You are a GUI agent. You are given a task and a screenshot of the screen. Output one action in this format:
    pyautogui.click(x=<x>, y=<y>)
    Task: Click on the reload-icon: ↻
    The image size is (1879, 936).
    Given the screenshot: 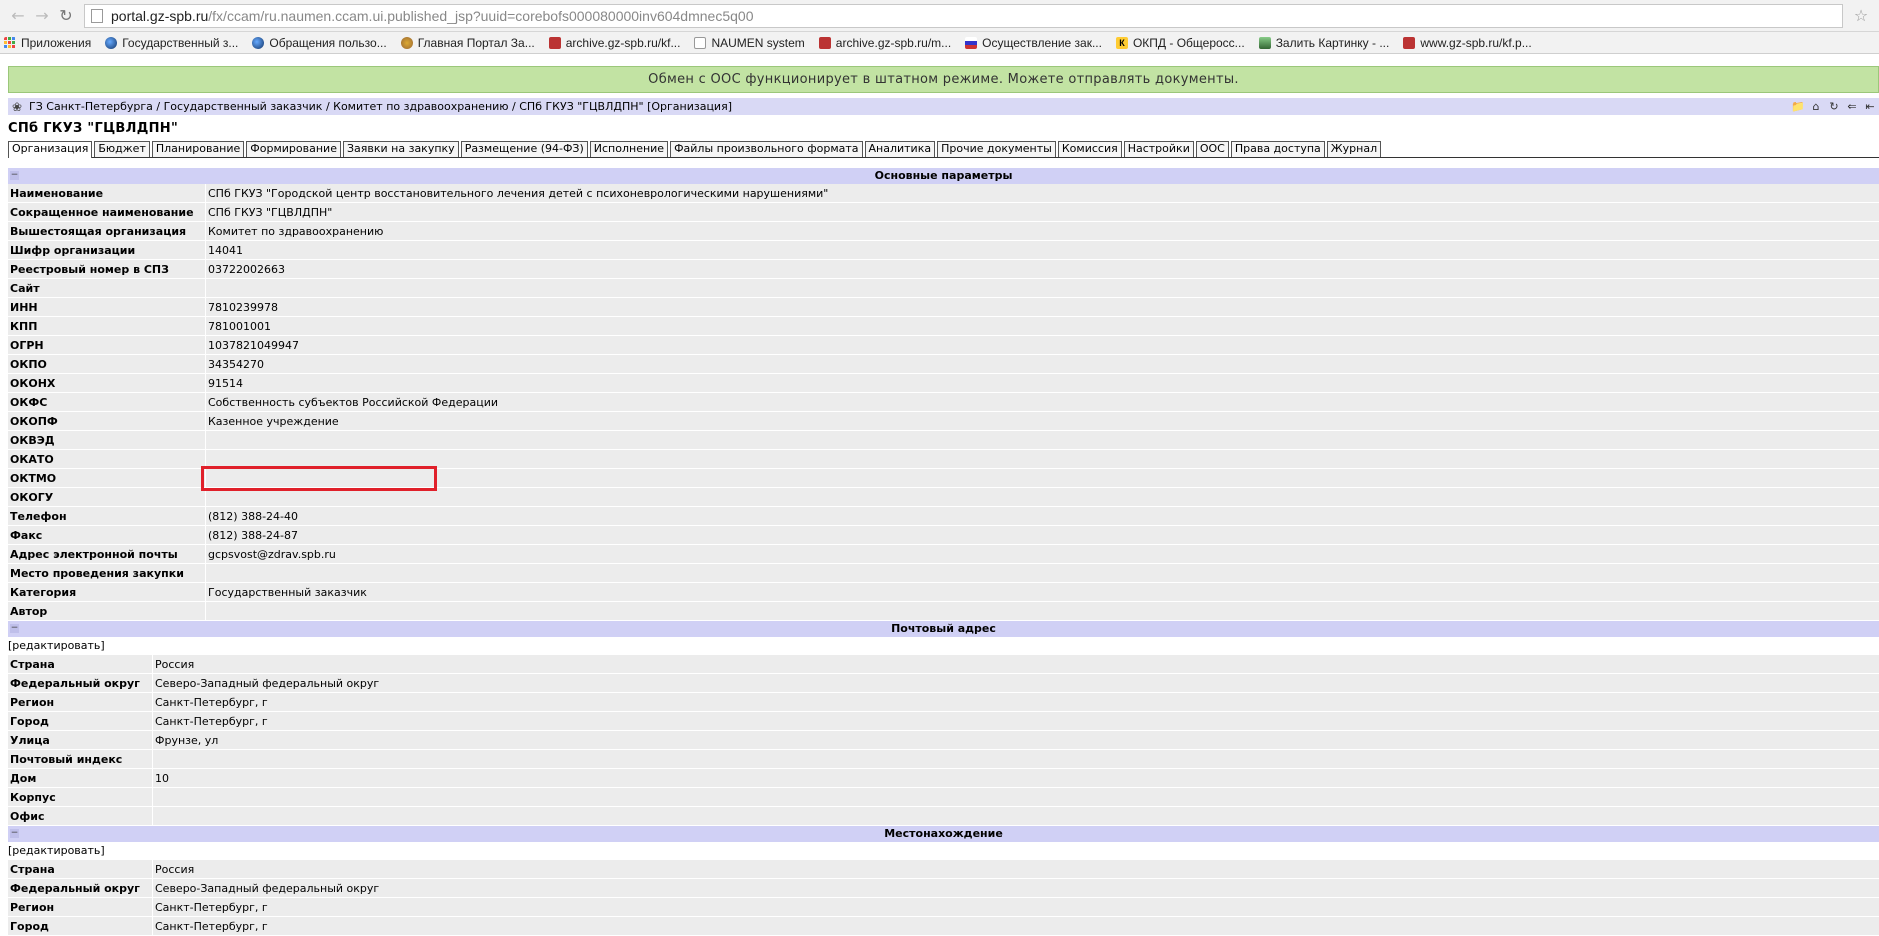 What is the action you would take?
    pyautogui.click(x=66, y=16)
    